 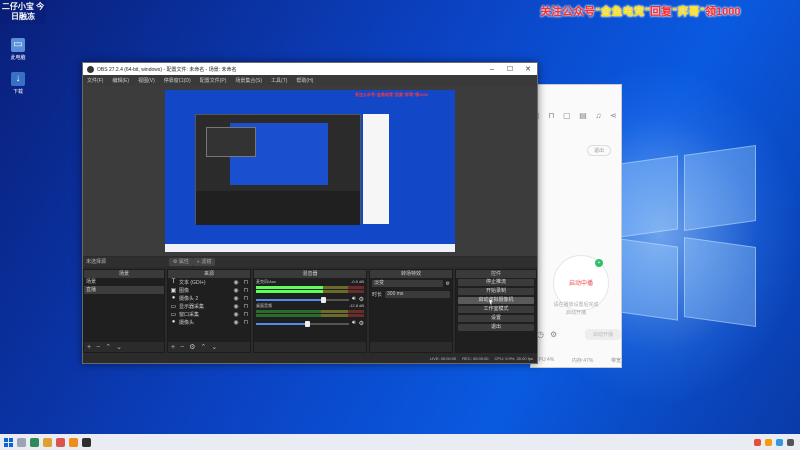 I want to click on source-row: ● 摄像头 ◉ ⊓, so click(x=209, y=322).